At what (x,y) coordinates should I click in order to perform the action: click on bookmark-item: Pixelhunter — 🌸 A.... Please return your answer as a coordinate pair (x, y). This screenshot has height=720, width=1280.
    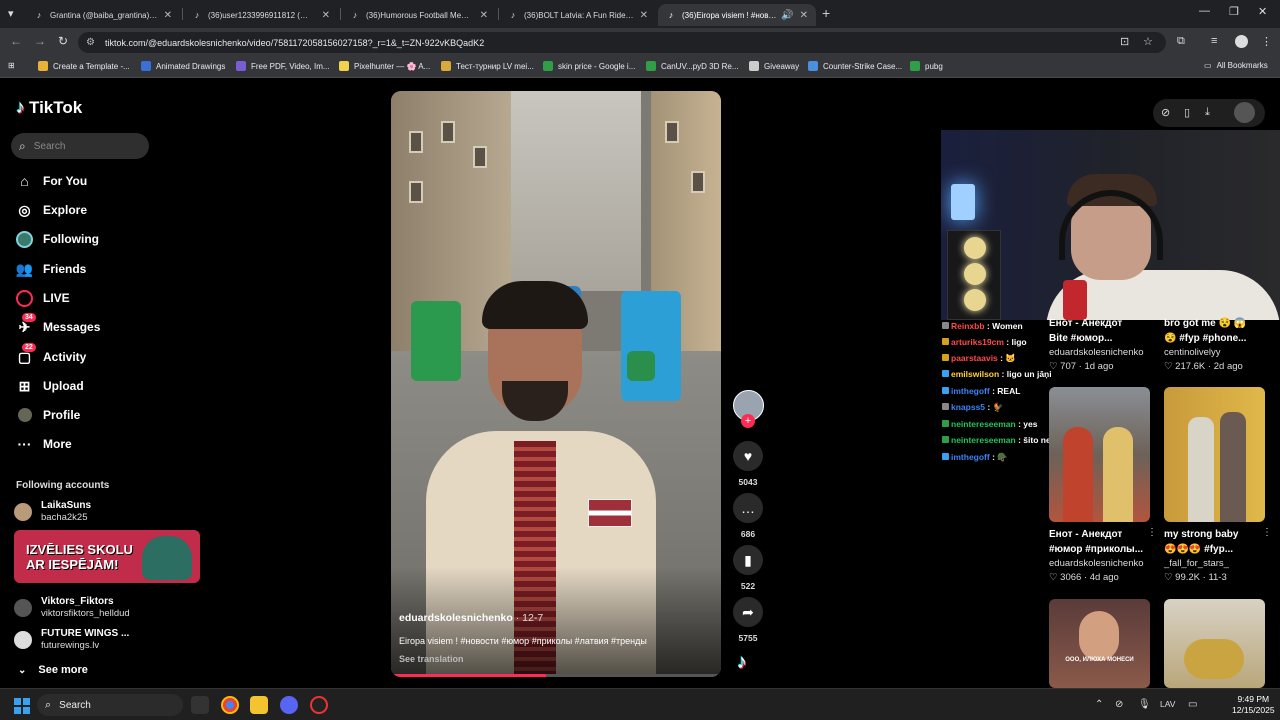
    Looking at the image, I should click on (384, 66).